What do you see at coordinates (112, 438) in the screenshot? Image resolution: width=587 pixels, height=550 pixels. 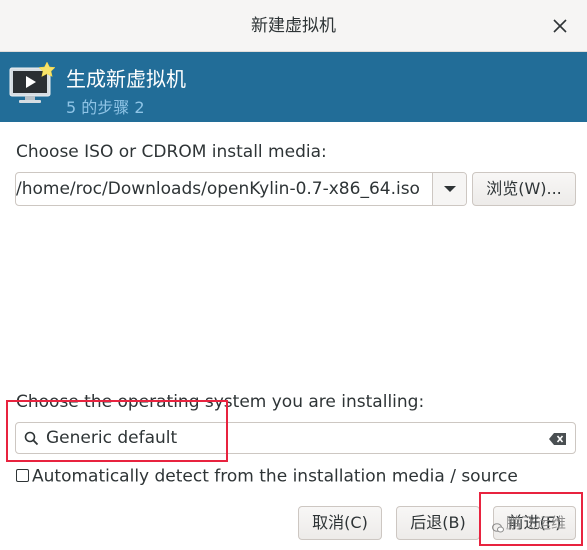 I see `os-search-value: Generic default` at bounding box center [112, 438].